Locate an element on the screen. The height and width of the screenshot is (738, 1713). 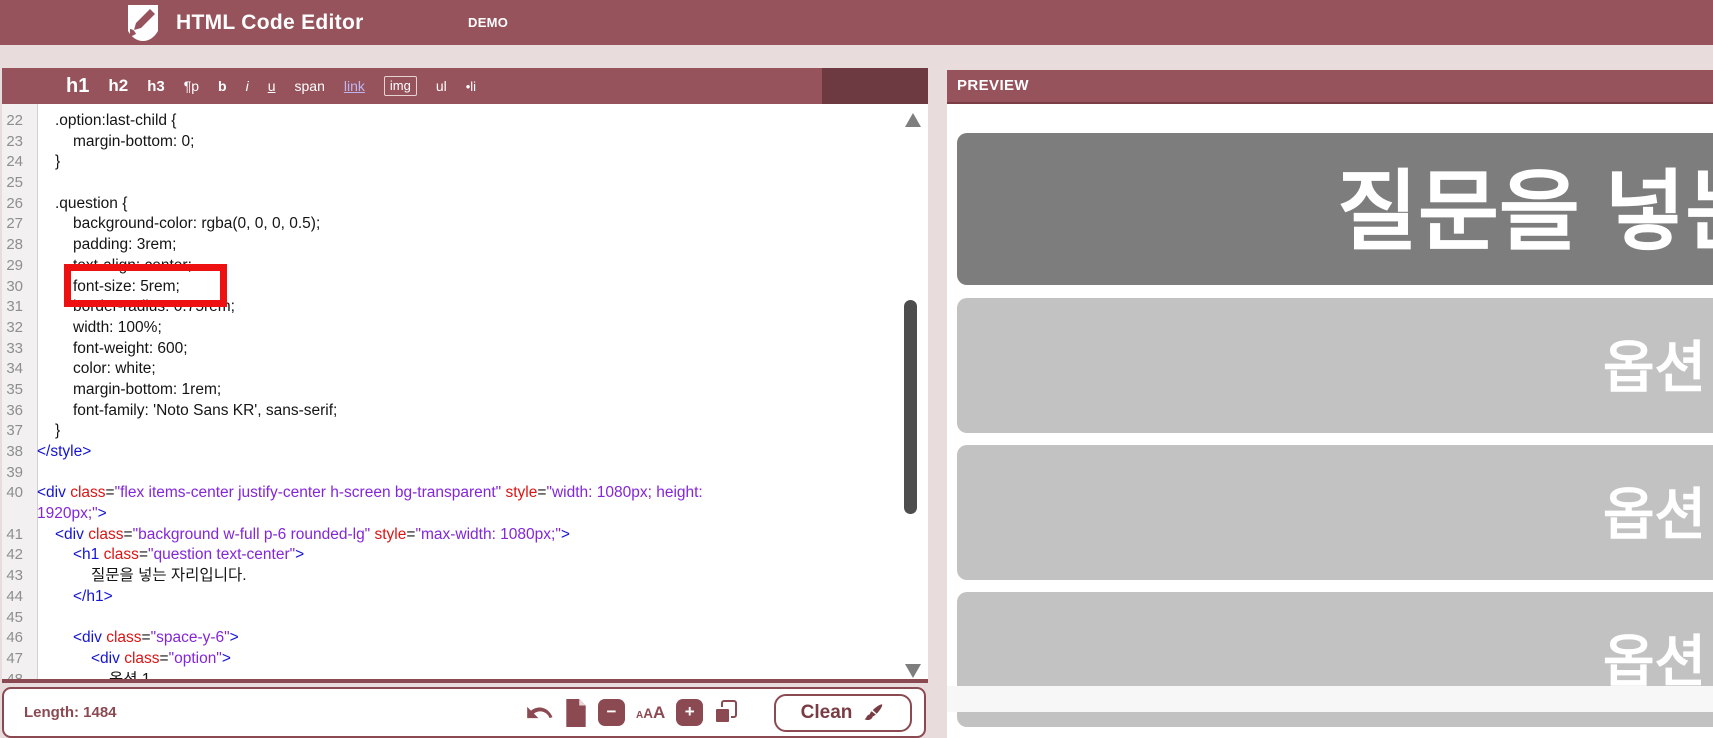
code-line-text: 옵션 1 is located at coordinates (130, 676).